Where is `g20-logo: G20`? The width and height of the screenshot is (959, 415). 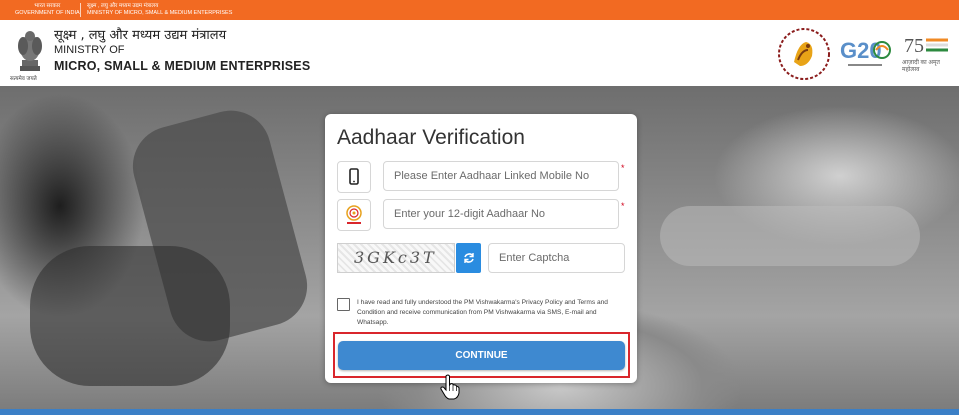
g20-logo: G20 is located at coordinates (865, 52).